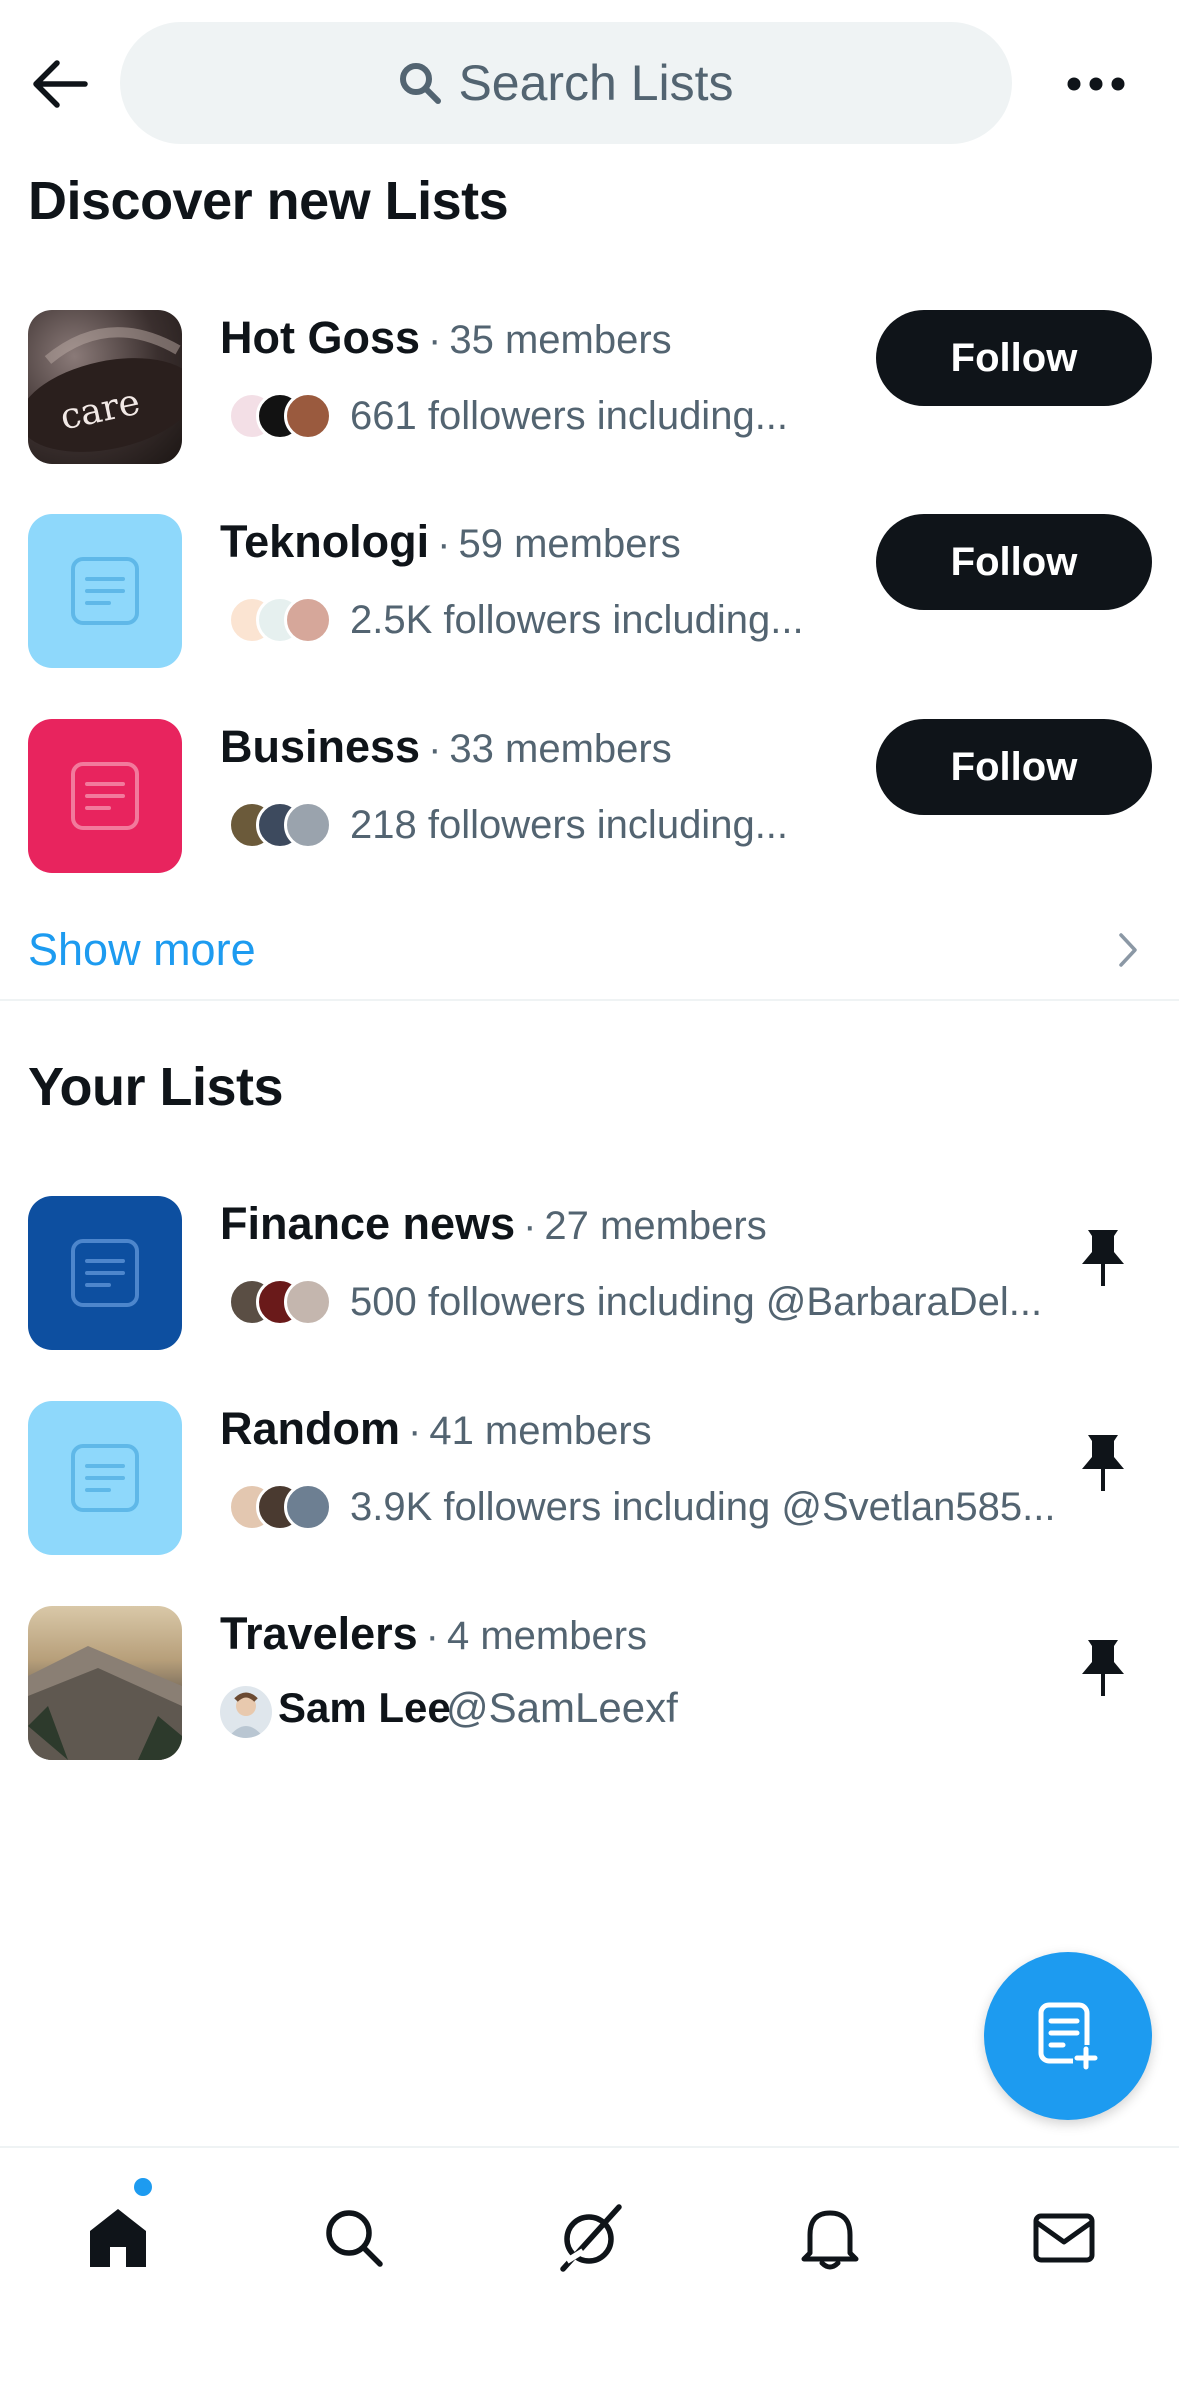 The image size is (1179, 2396). I want to click on list-members: 33 members, so click(560, 749).